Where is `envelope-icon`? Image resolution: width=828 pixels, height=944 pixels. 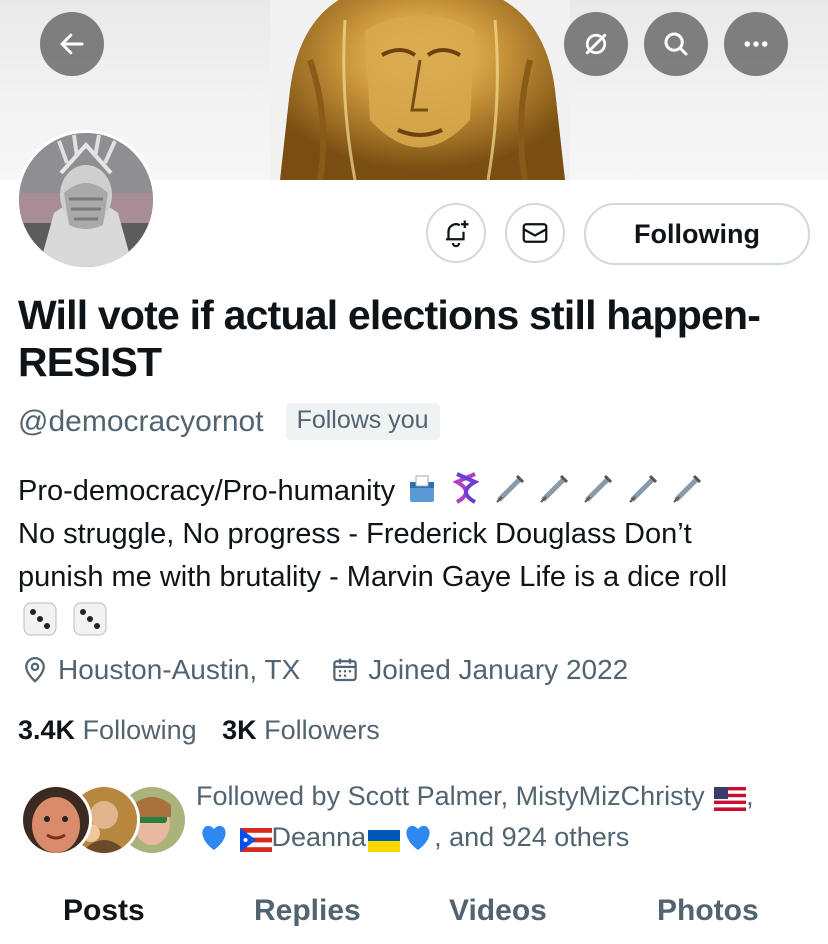 envelope-icon is located at coordinates (535, 233).